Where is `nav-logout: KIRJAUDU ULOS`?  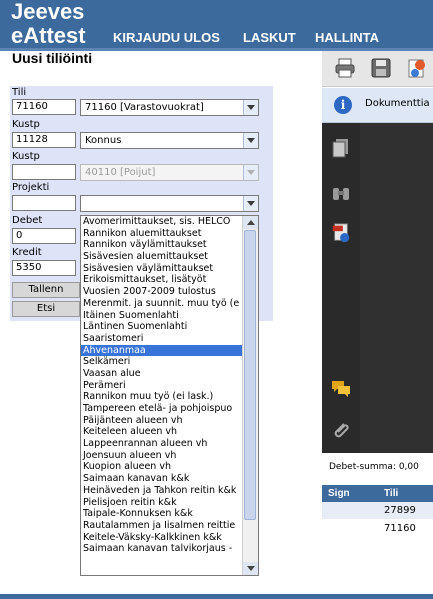 nav-logout: KIRJAUDU ULOS is located at coordinates (166, 37).